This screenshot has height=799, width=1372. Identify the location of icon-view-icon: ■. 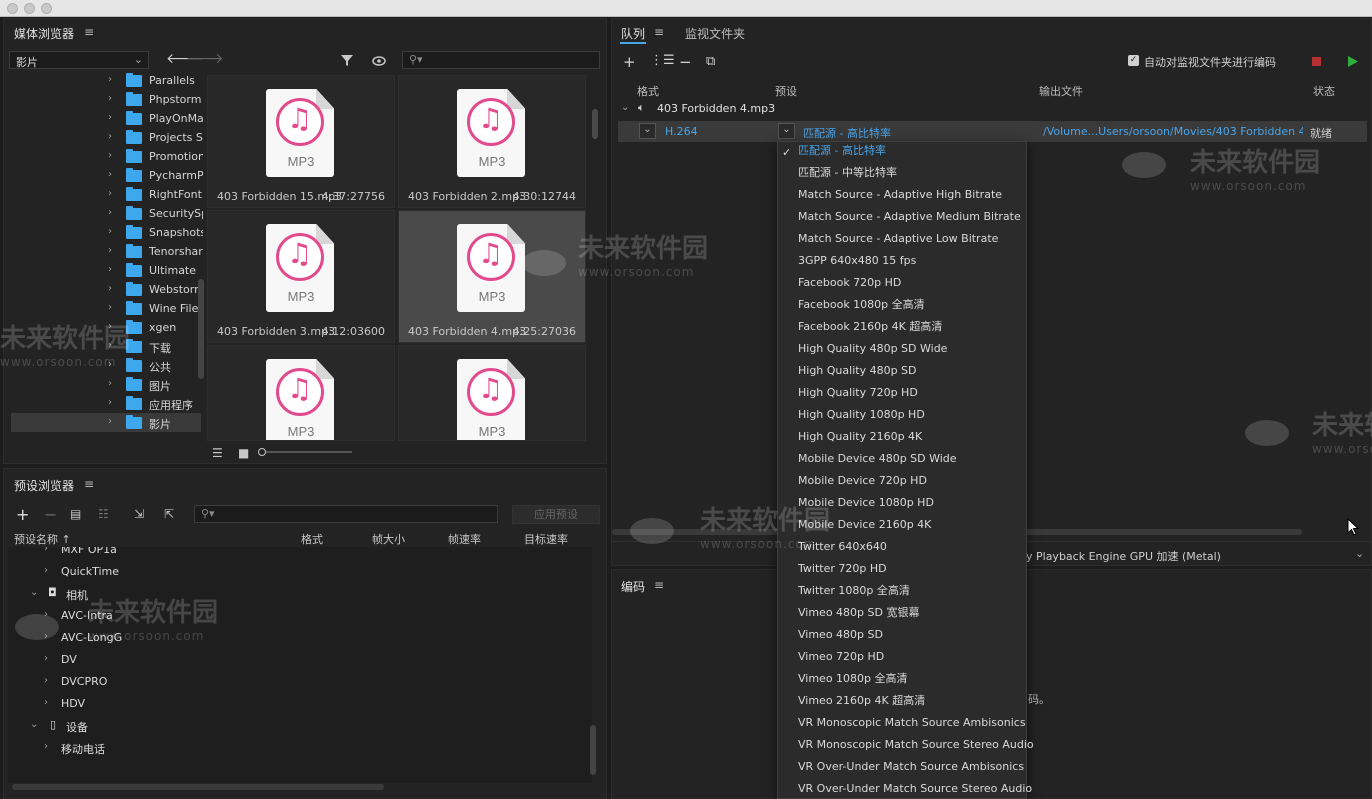
(243, 453).